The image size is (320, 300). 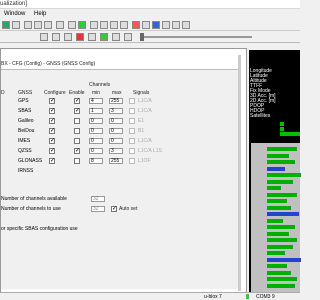 I want to click on grid-icon, so click(x=16, y=25).